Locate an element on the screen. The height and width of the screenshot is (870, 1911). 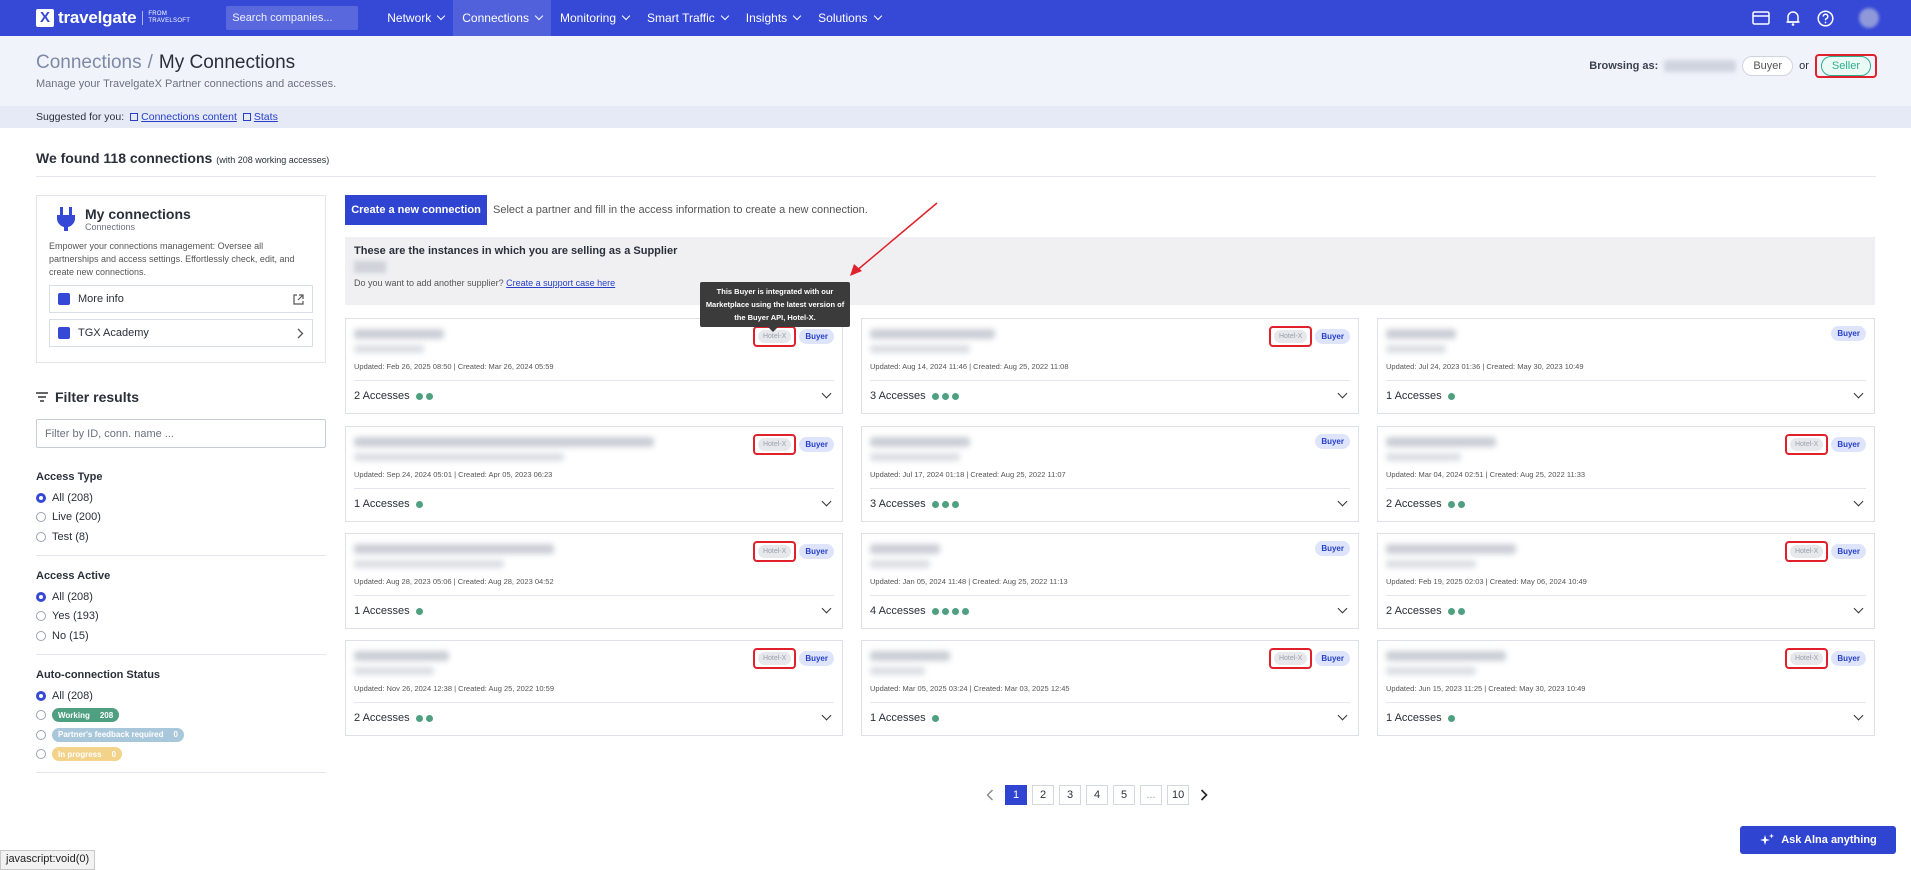
filter-input is located at coordinates (181, 433).